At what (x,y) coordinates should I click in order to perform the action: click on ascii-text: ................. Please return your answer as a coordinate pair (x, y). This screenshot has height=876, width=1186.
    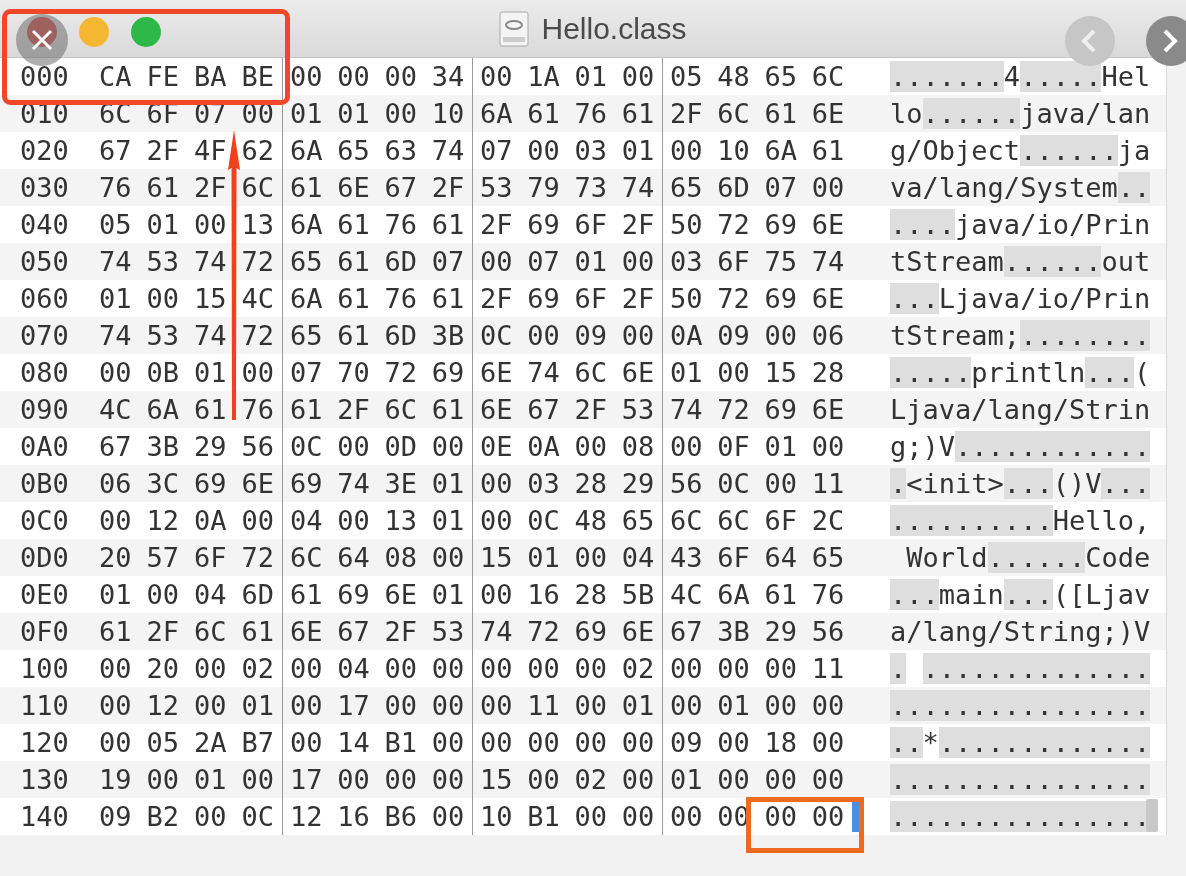
    Looking at the image, I should click on (1020, 817).